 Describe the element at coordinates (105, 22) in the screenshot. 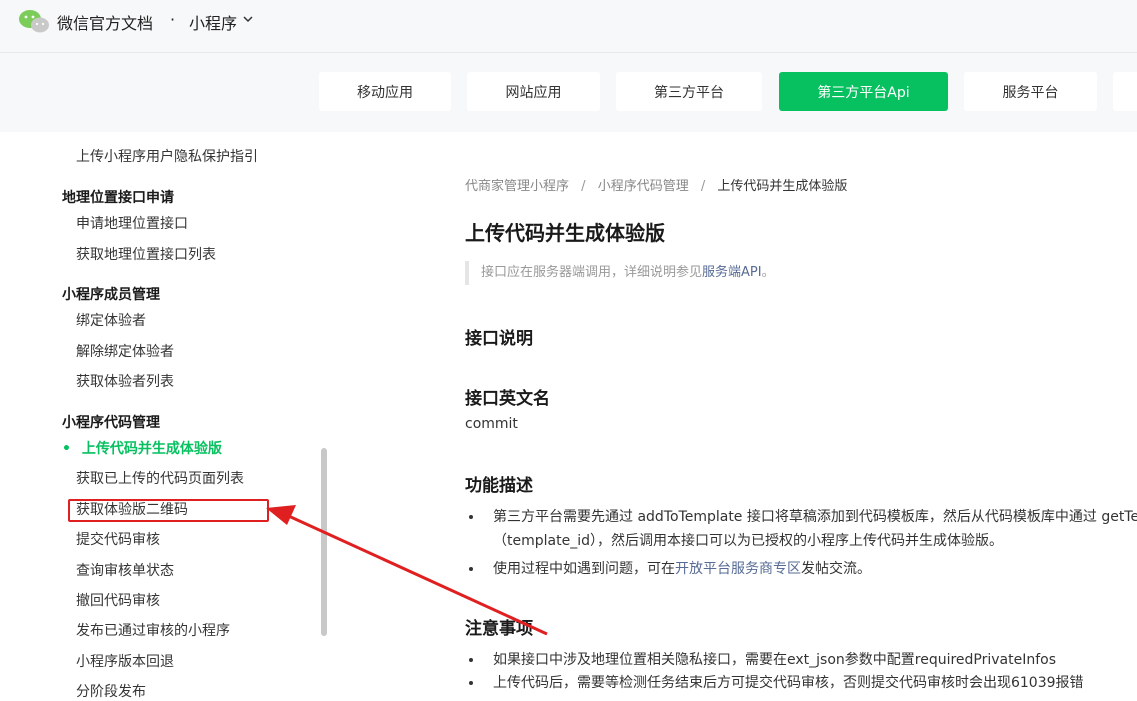

I see `site-title: 微信官方文档` at that location.